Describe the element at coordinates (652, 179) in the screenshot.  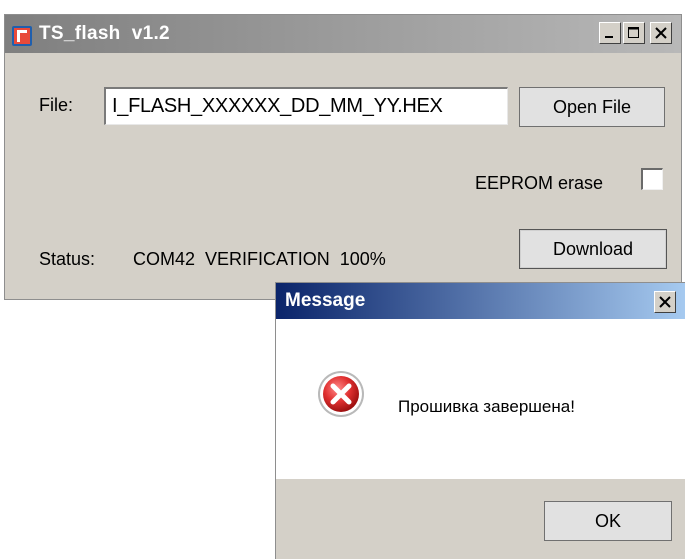
I see `eeprom-erase-checkbox` at that location.